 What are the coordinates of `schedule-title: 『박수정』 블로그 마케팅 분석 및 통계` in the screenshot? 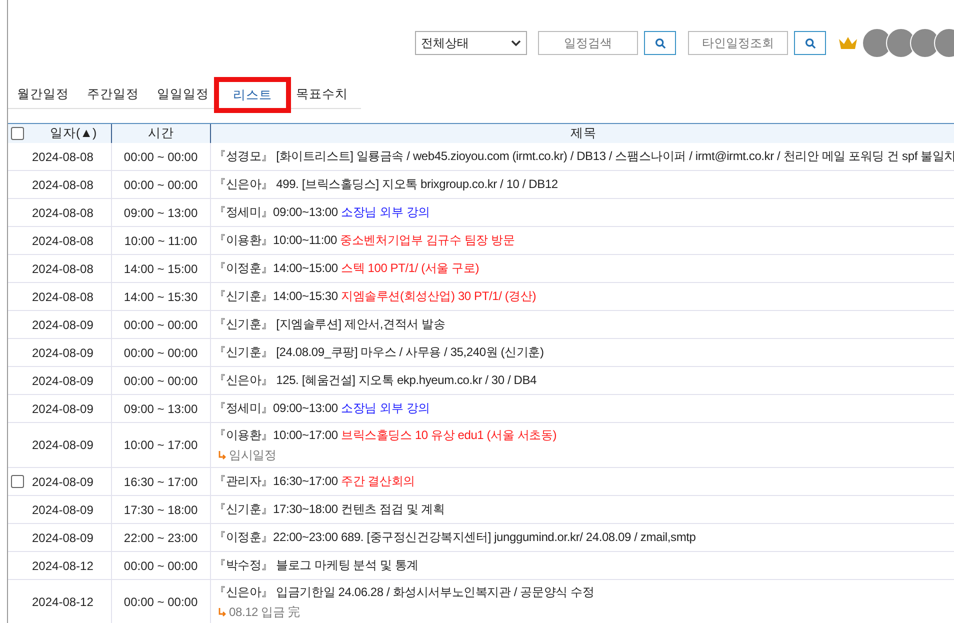 It's located at (316, 565).